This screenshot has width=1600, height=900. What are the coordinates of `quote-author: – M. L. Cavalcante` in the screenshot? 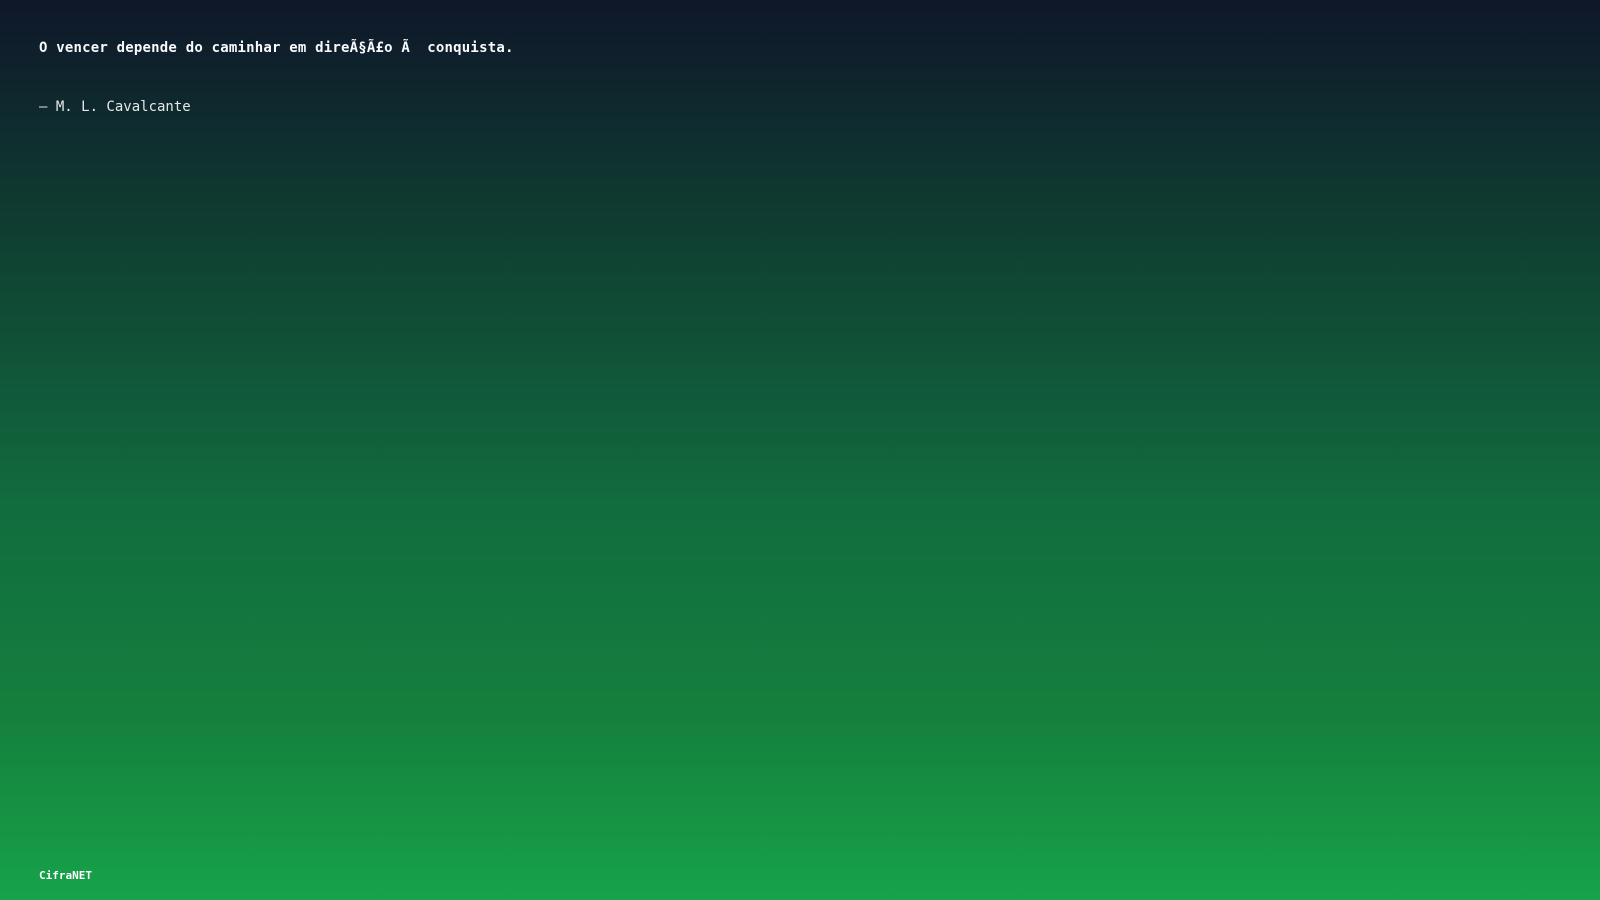 It's located at (115, 107).